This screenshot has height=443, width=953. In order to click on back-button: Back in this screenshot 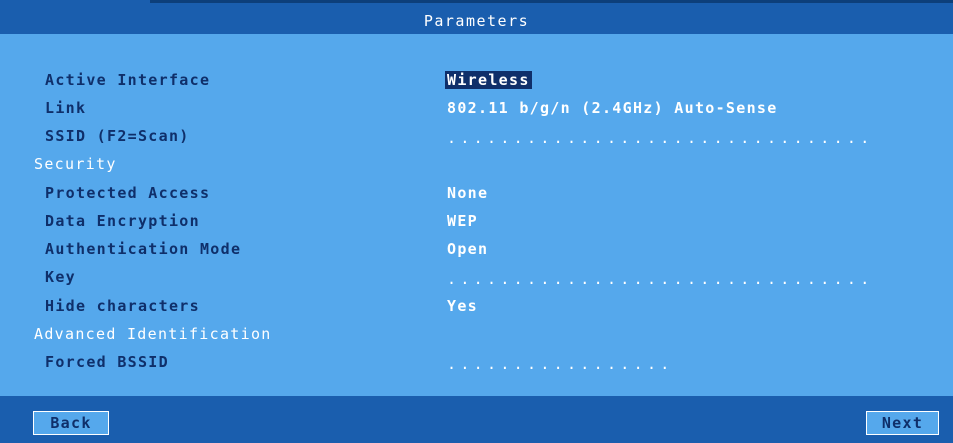, I will do `click(71, 423)`.